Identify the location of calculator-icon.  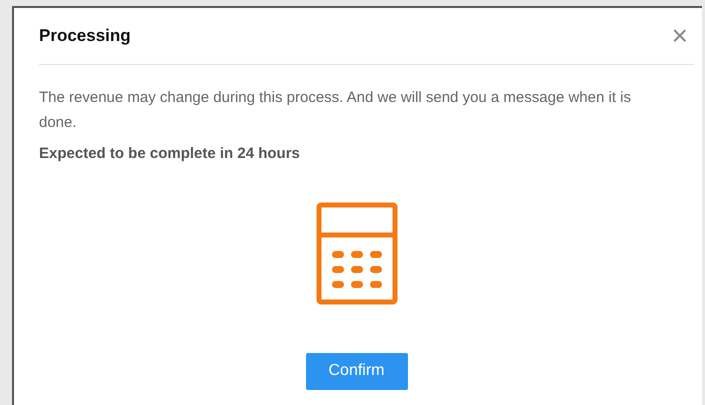
(357, 253).